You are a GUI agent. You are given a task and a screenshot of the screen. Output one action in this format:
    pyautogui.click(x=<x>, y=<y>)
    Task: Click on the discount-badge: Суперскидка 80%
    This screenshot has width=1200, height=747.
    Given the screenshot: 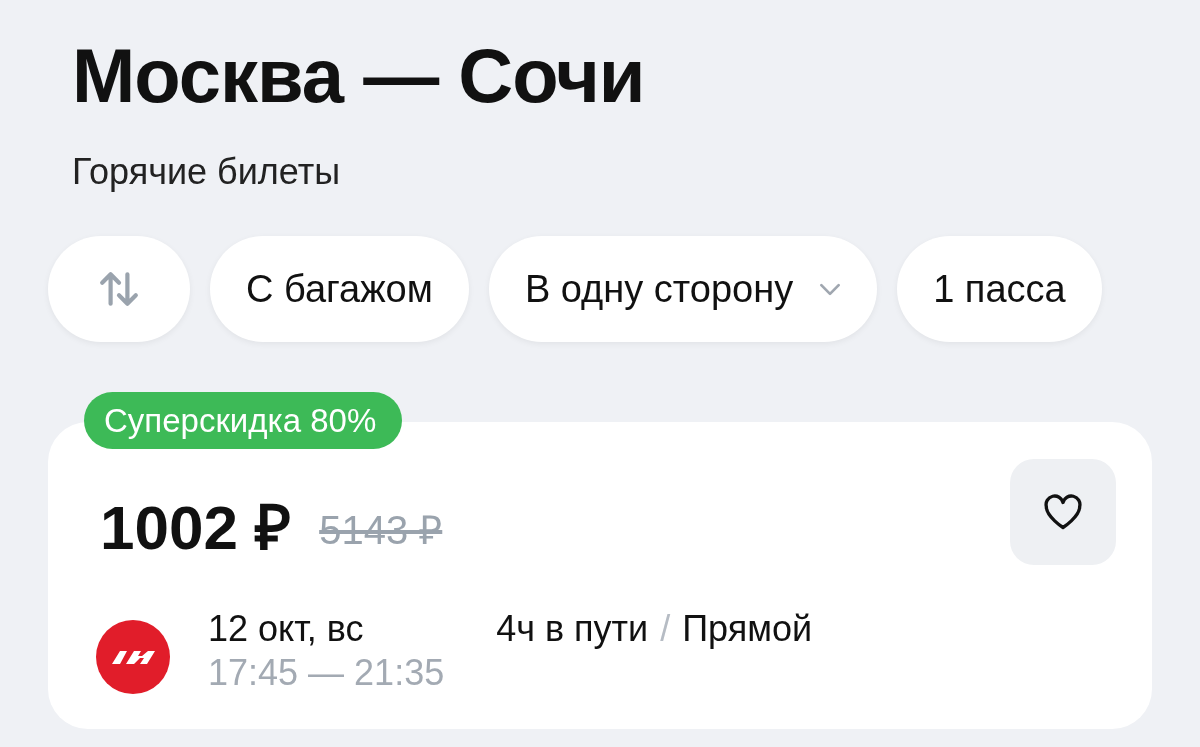 What is the action you would take?
    pyautogui.click(x=243, y=420)
    